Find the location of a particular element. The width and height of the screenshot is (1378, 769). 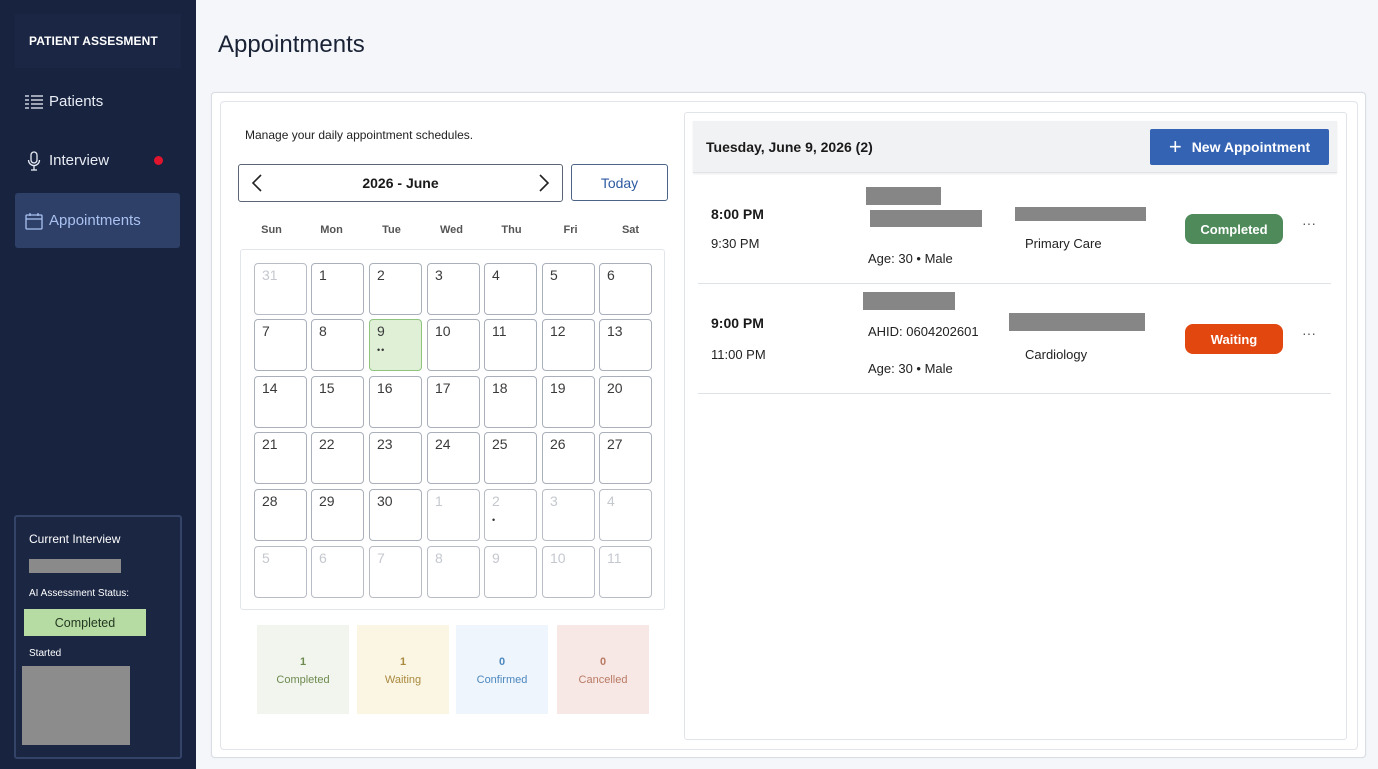

status-badge: Waiting is located at coordinates (1234, 339).